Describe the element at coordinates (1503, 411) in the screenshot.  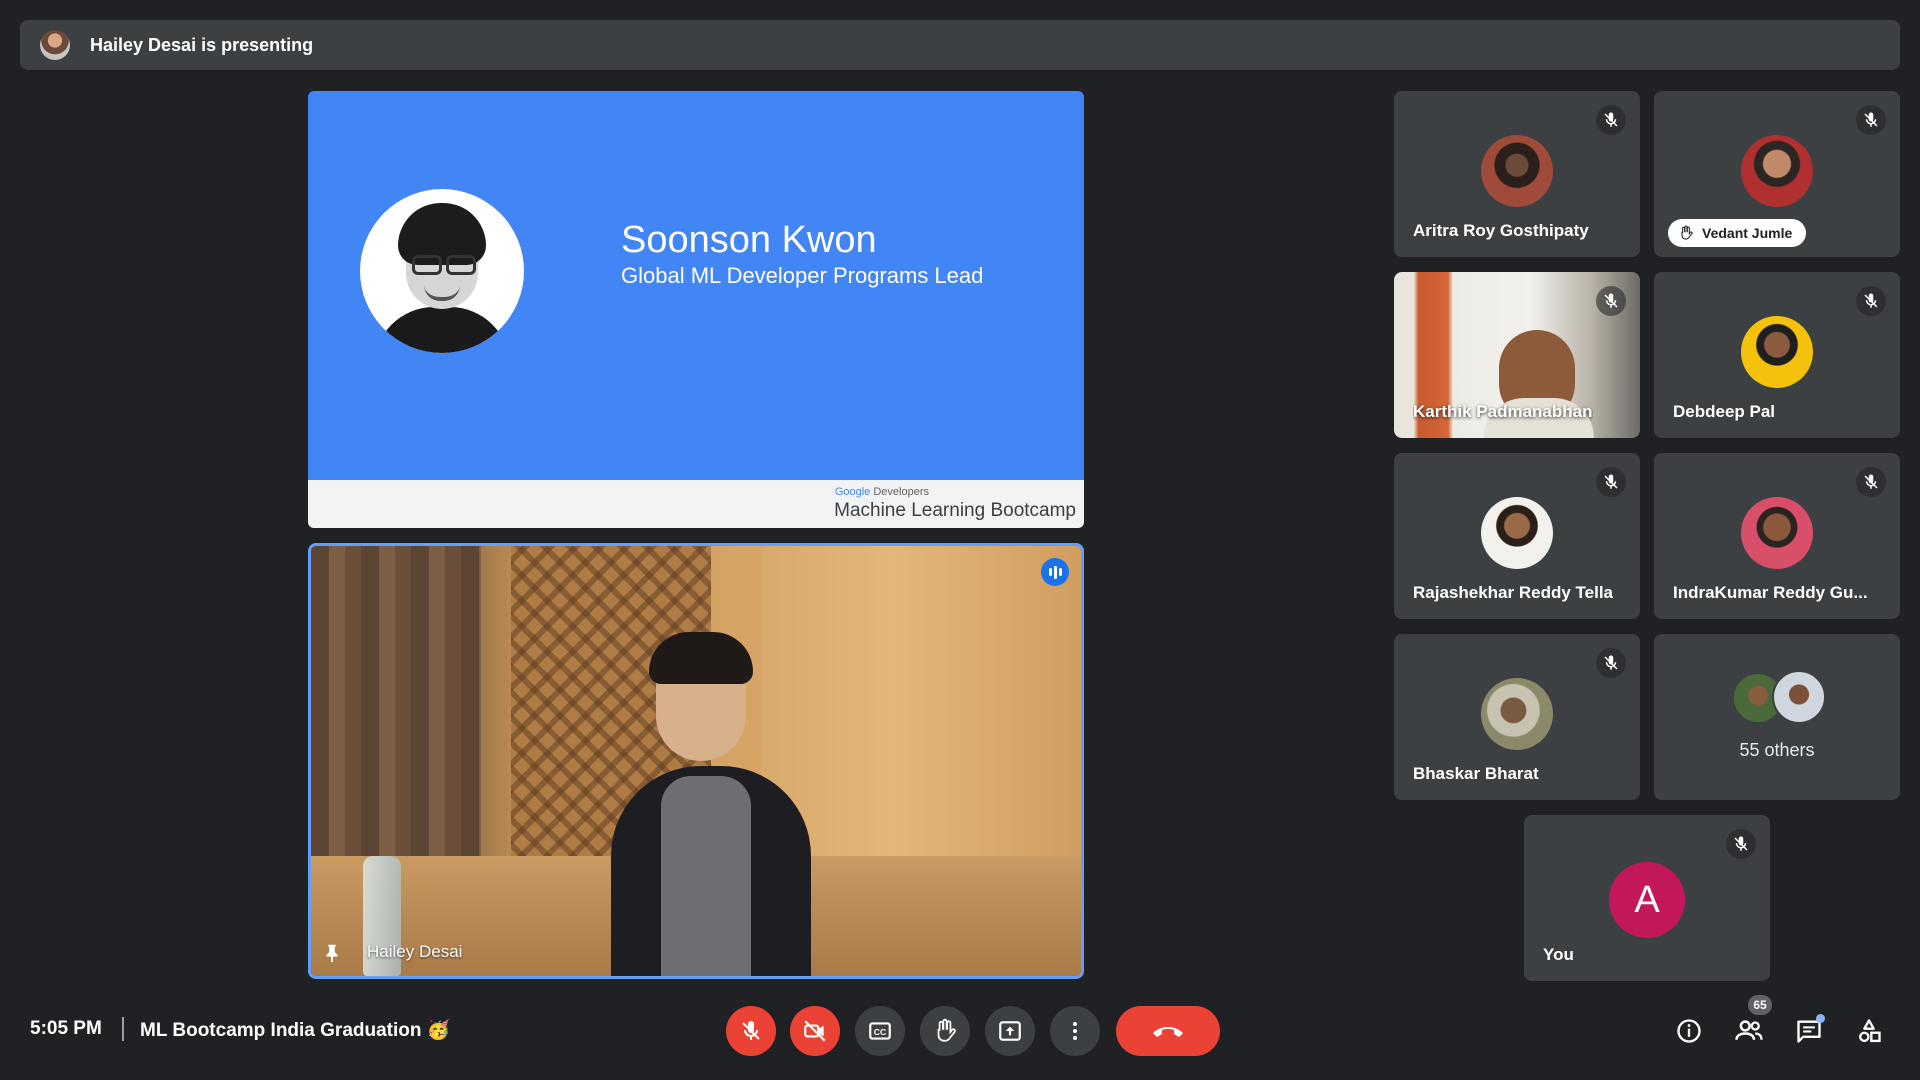
I see `participant-name: Karthik Padmanabhan` at that location.